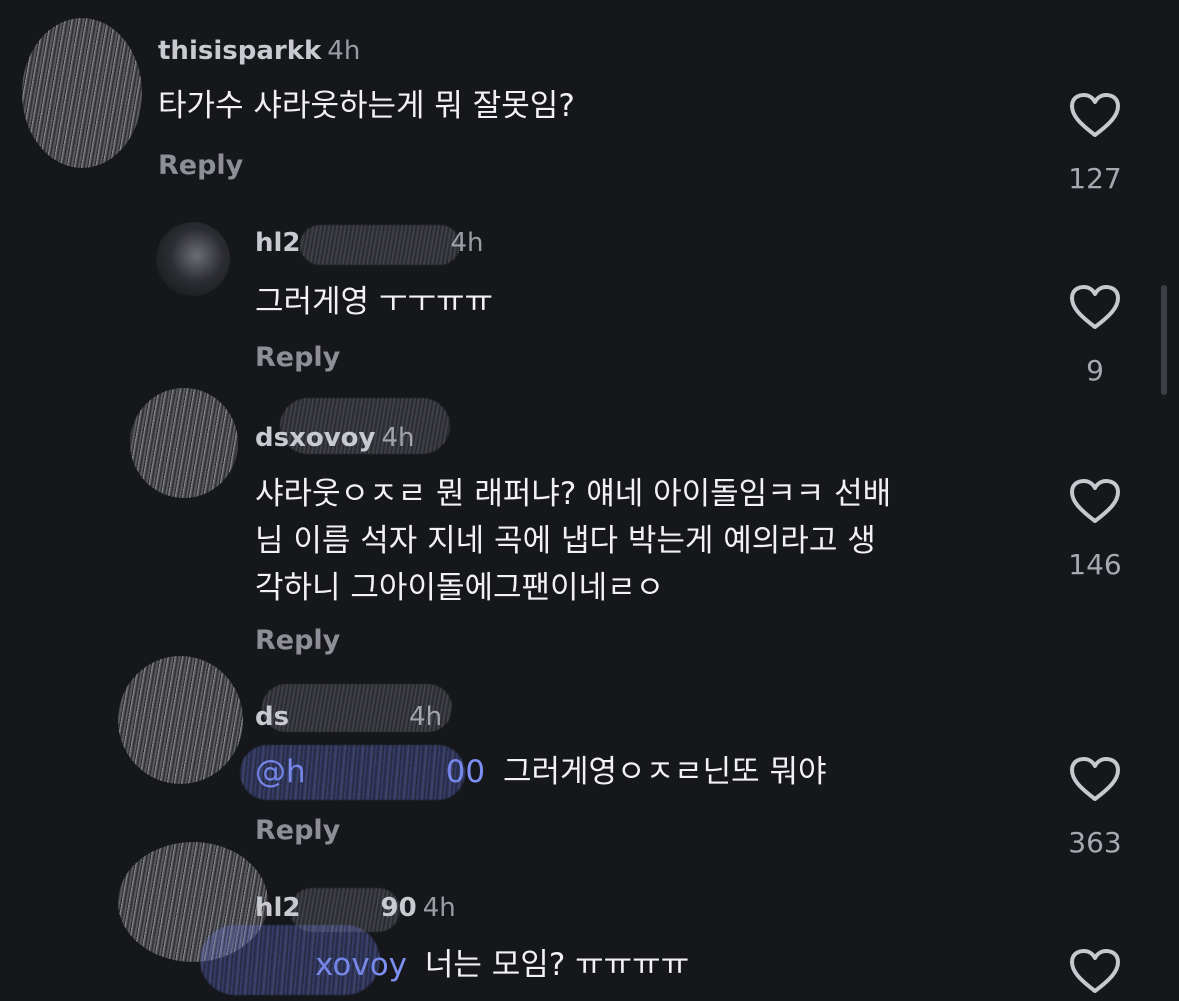 The width and height of the screenshot is (1179, 1001). Describe the element at coordinates (460, 588) in the screenshot. I see `comment-text-line: 각하니 그아이돌에그팬이네ㄹㅇ` at that location.